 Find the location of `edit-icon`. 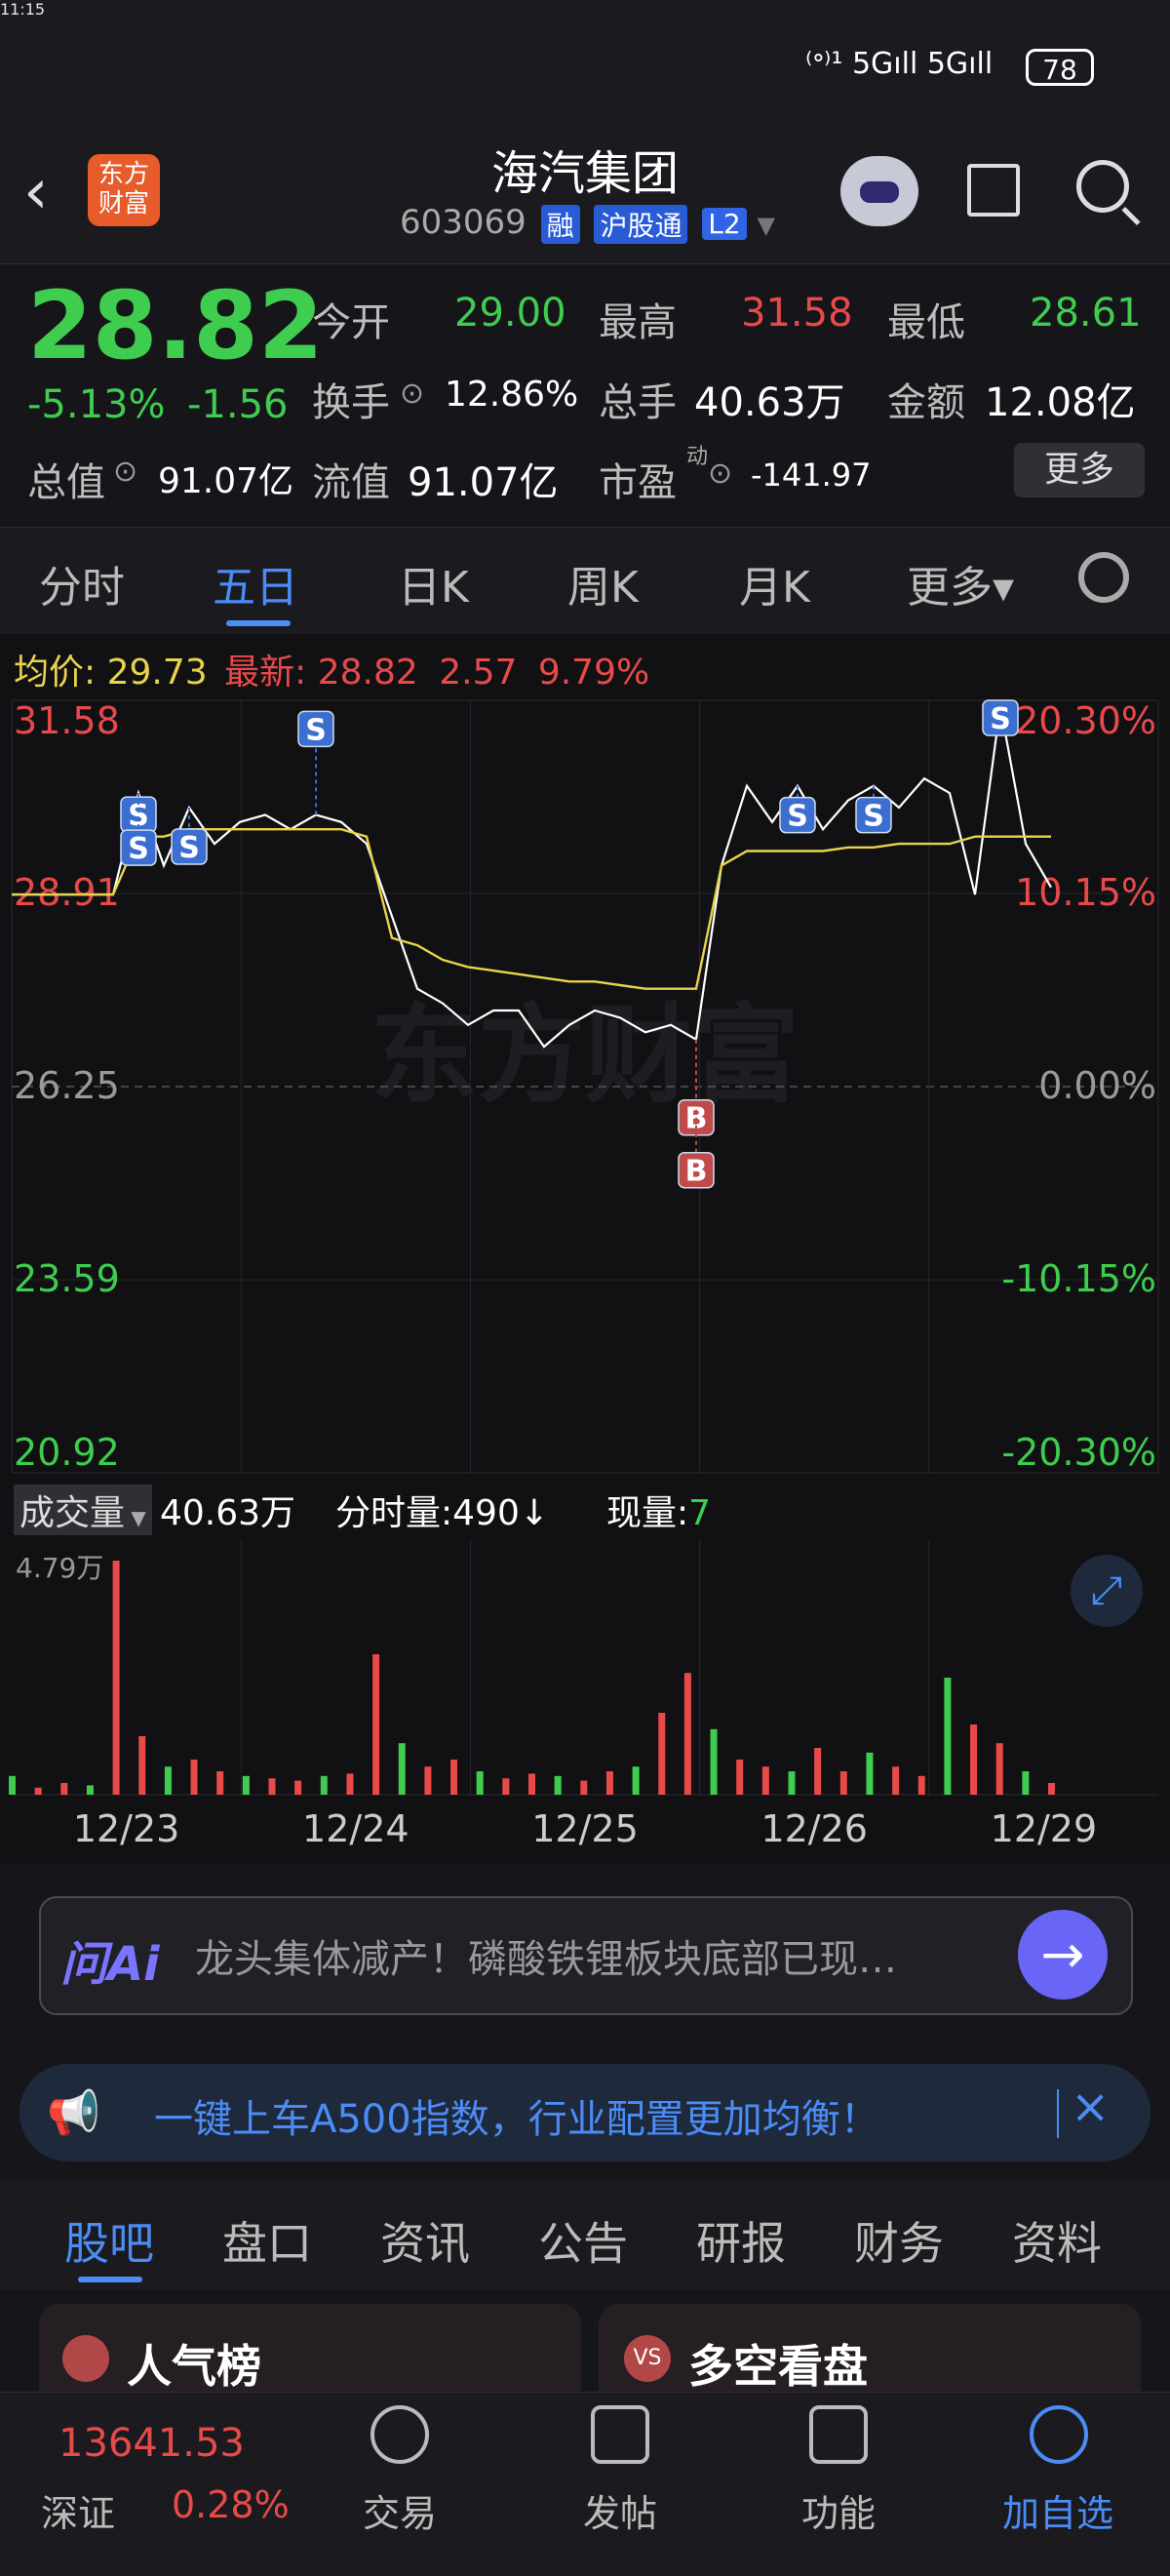

edit-icon is located at coordinates (620, 2434).